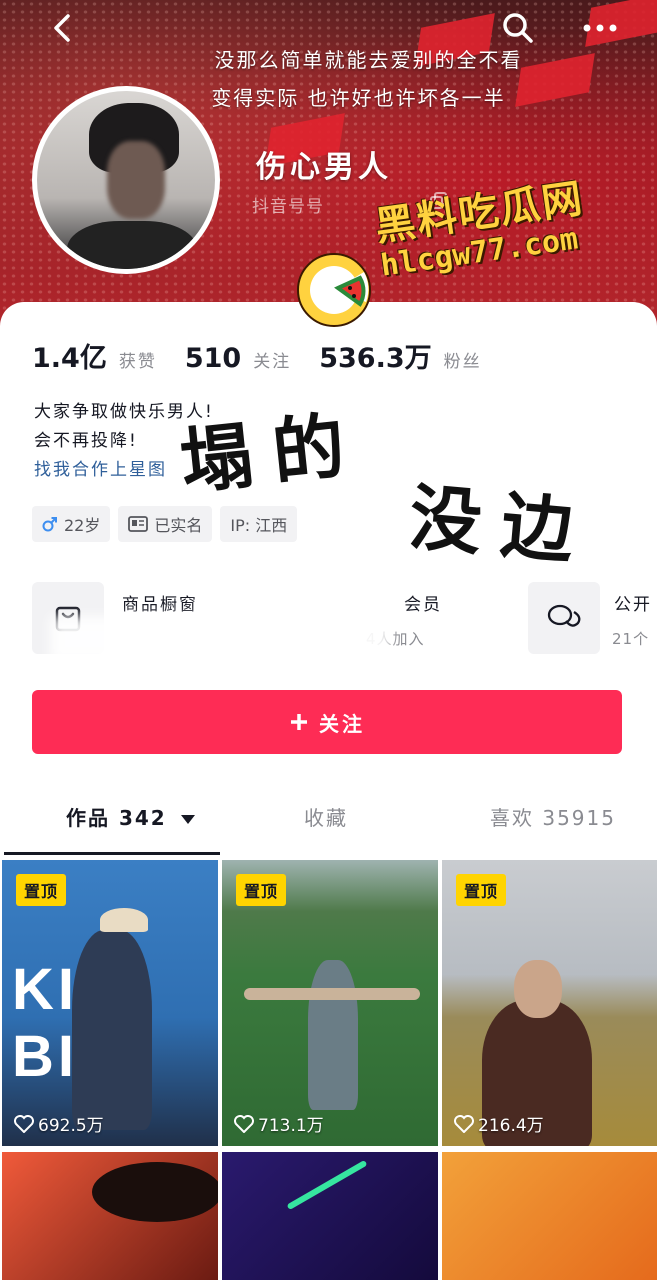 Image resolution: width=657 pixels, height=1280 pixels. What do you see at coordinates (136, 180) in the screenshot?
I see `avatar-face` at bounding box center [136, 180].